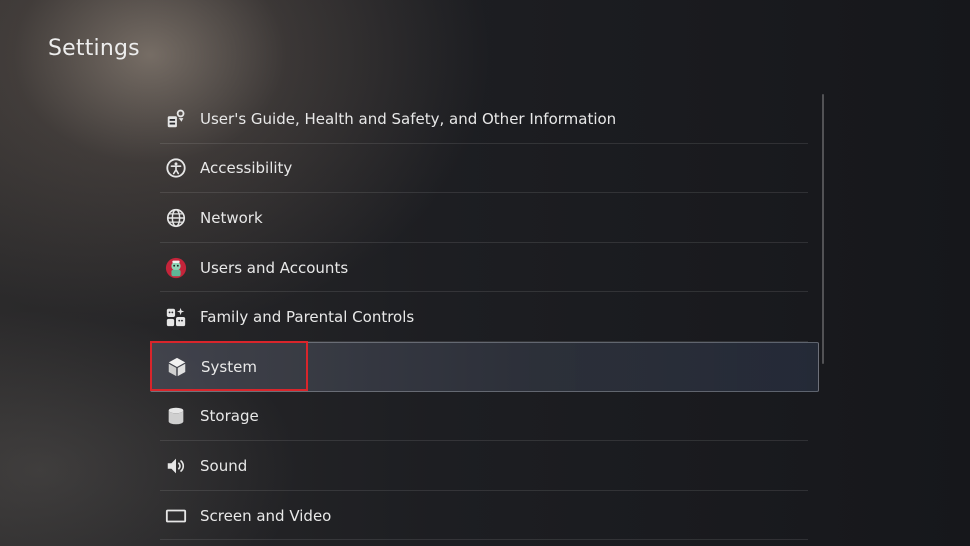 The height and width of the screenshot is (546, 970). Describe the element at coordinates (176, 119) in the screenshot. I see `guide-icon` at that location.